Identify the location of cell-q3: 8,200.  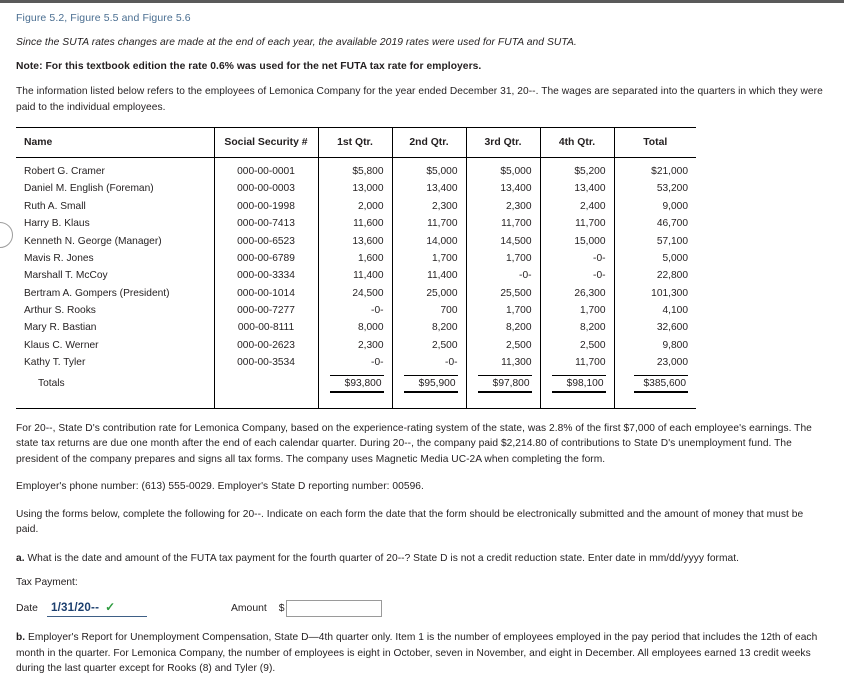
(502, 328).